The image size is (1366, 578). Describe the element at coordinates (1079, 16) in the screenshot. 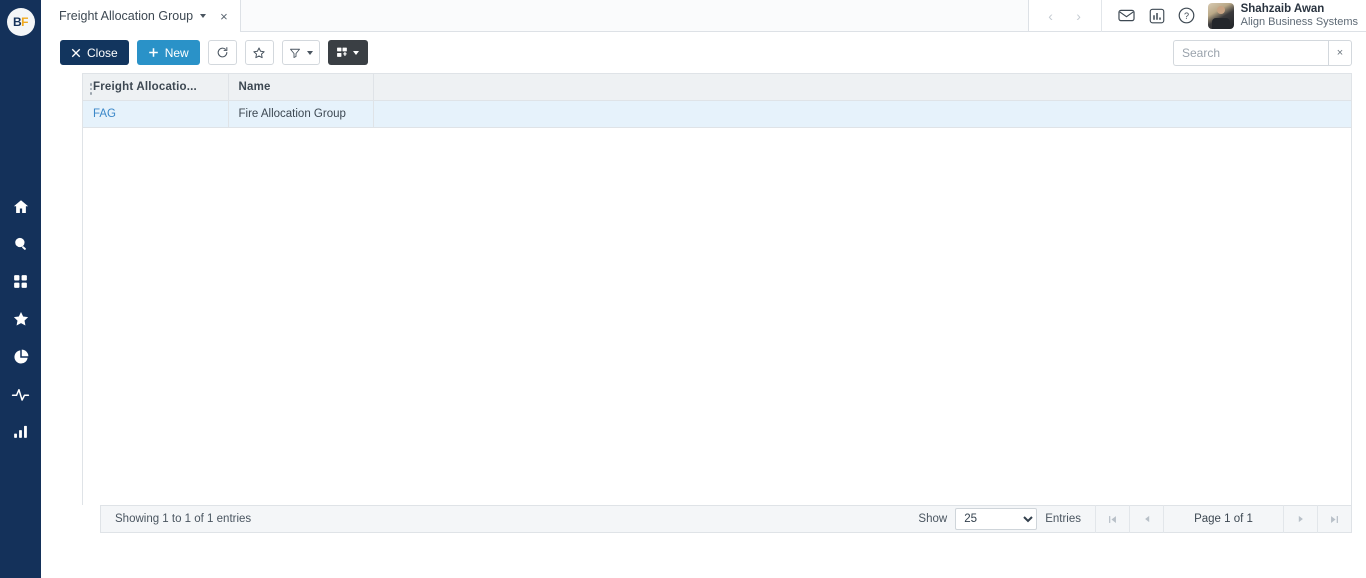

I see `nav-forward-button: ›` at that location.